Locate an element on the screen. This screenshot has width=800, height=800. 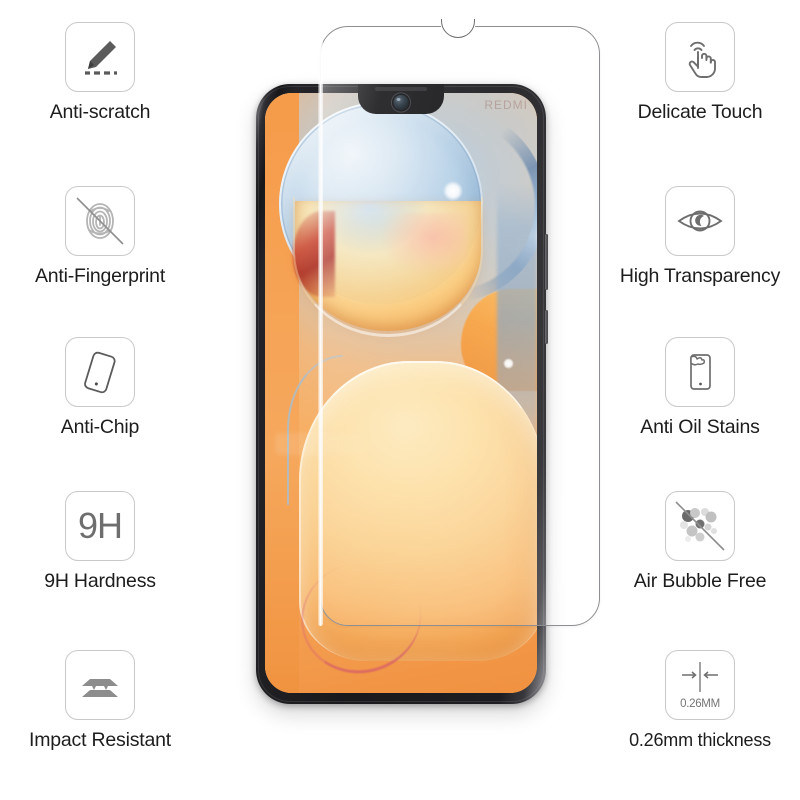
feature-impact-resistant: Impact Resistant is located at coordinates (100, 700).